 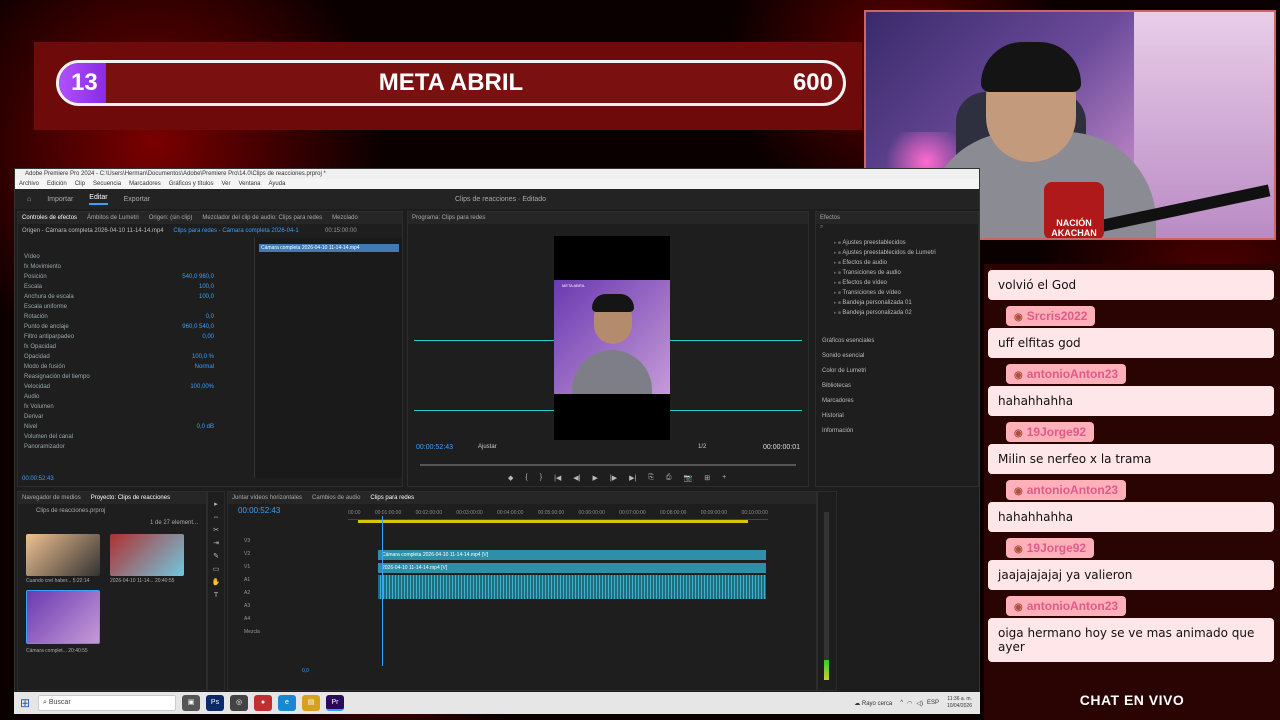 I want to click on fx-property-row: Nivel 0,0 dB, so click(x=139, y=427).